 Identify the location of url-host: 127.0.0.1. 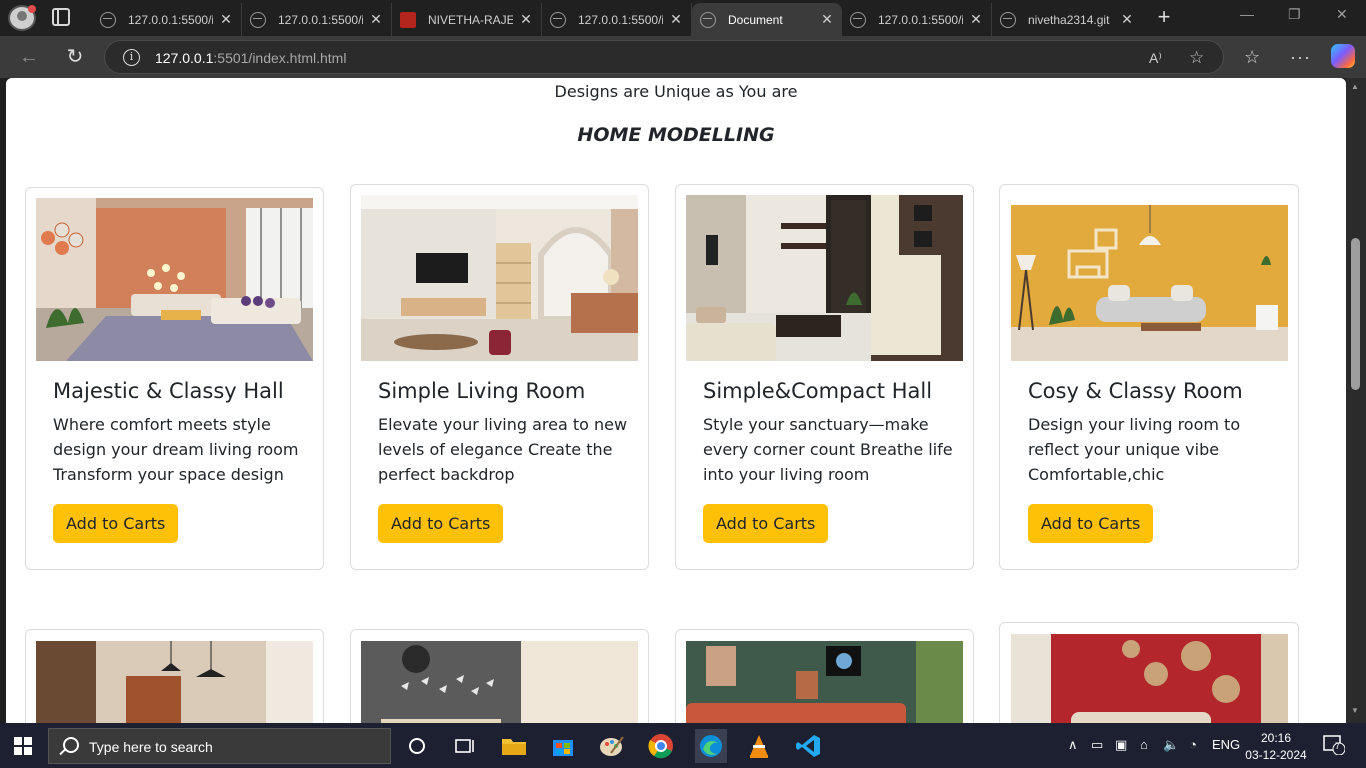
(184, 58).